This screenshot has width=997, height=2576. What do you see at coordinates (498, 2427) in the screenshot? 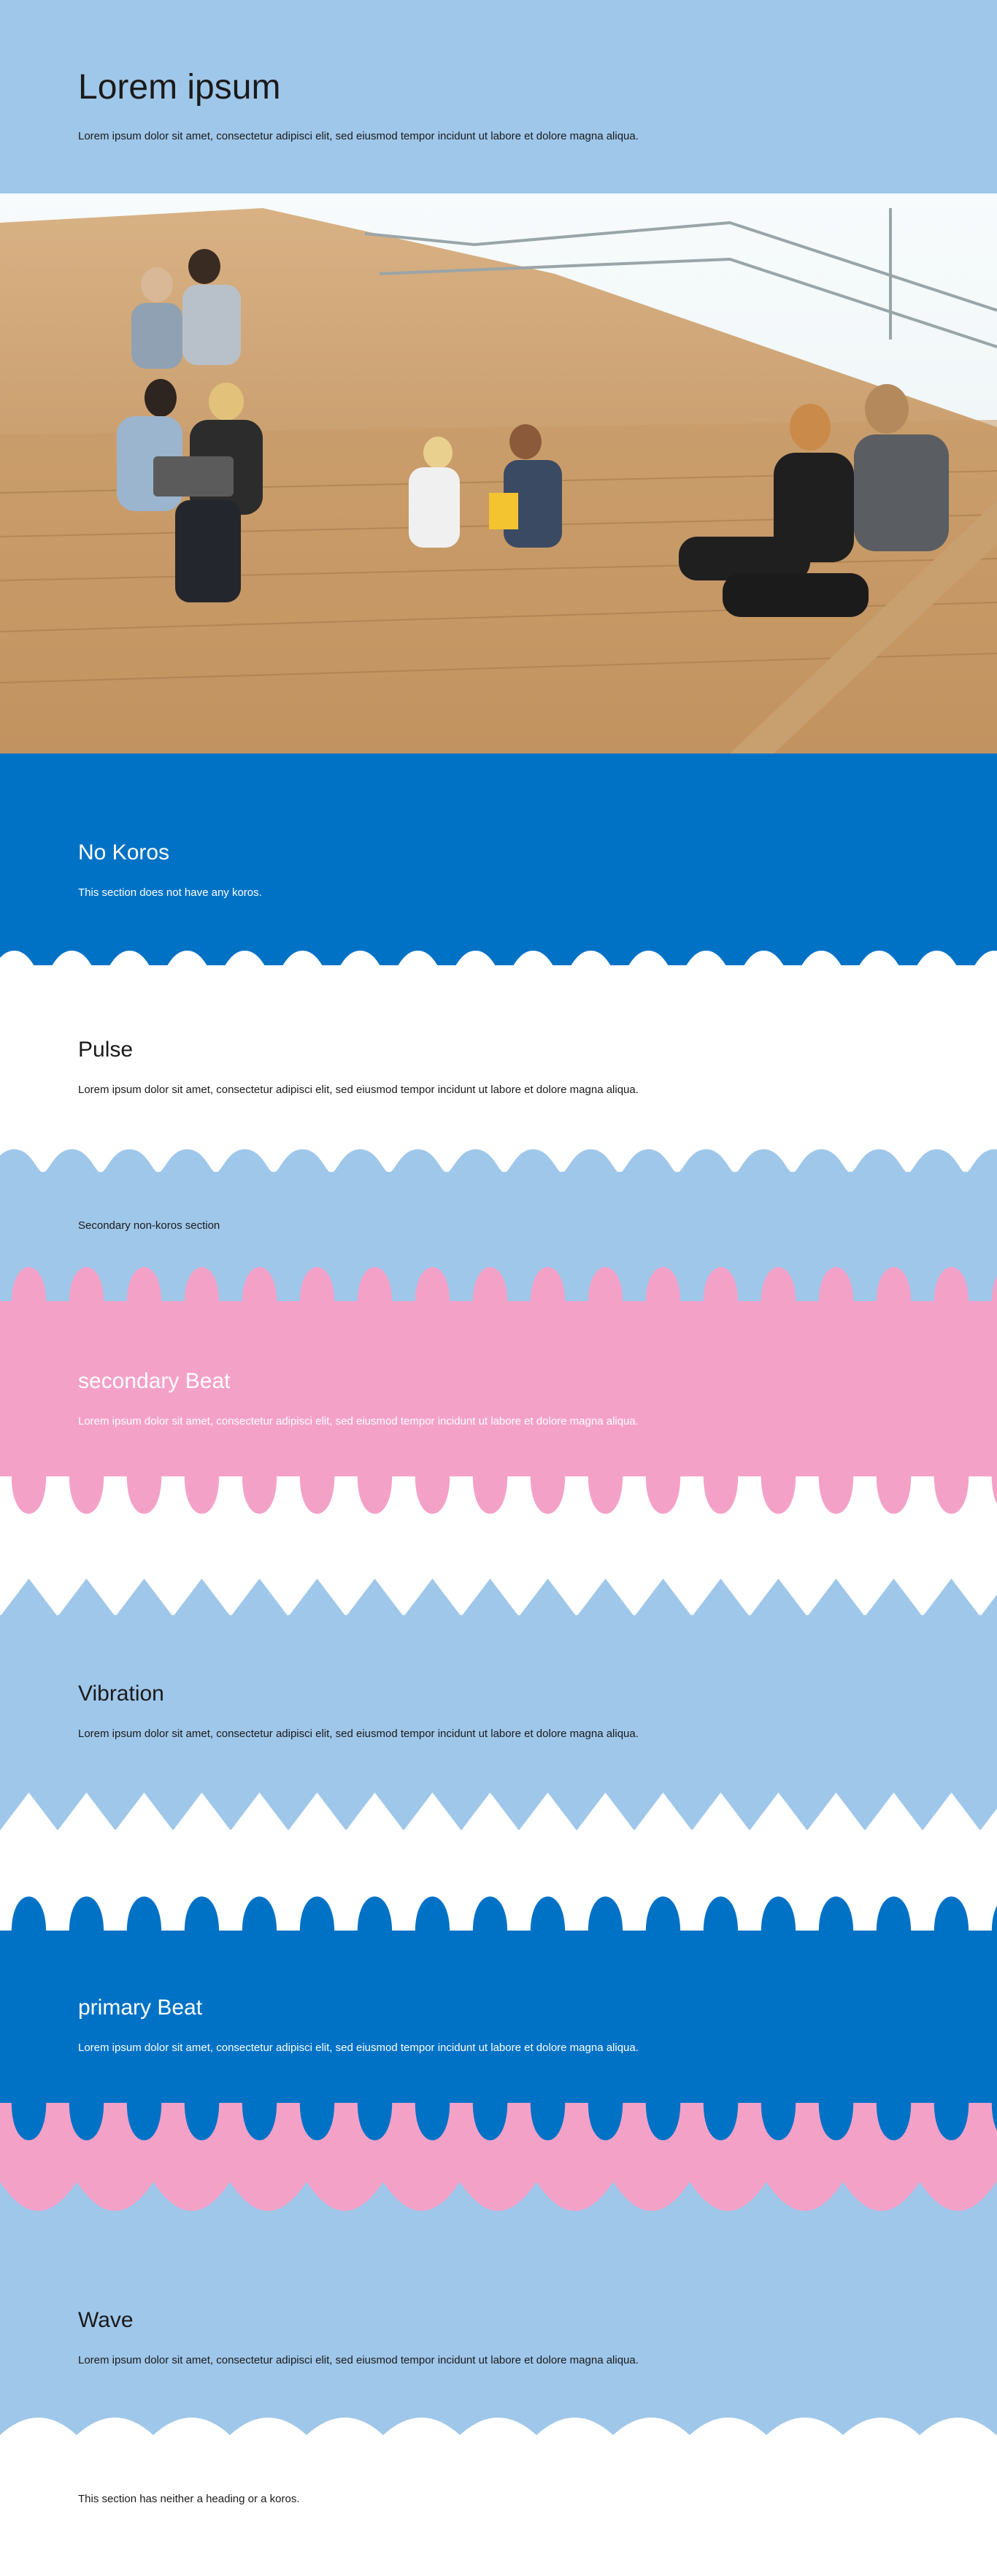
I see `wave-koros-bottom` at bounding box center [498, 2427].